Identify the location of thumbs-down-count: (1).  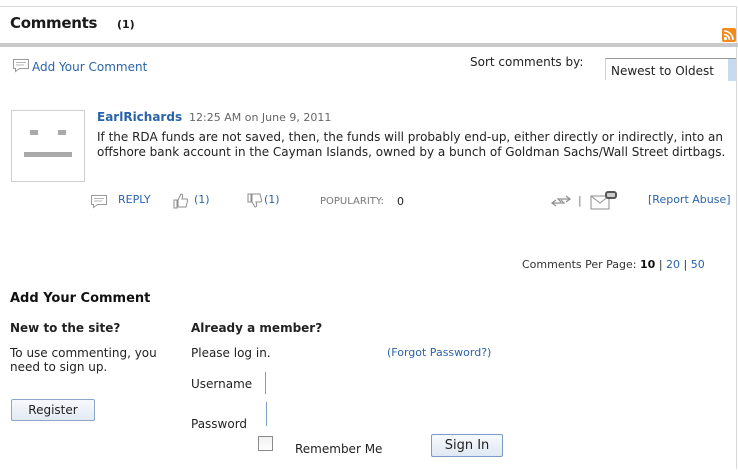
(272, 199).